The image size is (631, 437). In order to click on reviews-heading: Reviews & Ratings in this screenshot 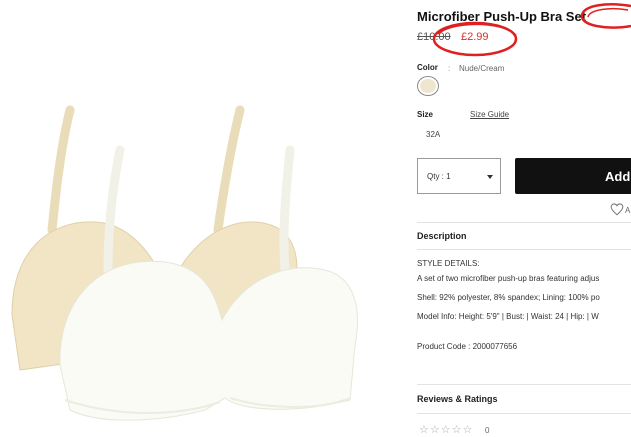, I will do `click(457, 399)`.